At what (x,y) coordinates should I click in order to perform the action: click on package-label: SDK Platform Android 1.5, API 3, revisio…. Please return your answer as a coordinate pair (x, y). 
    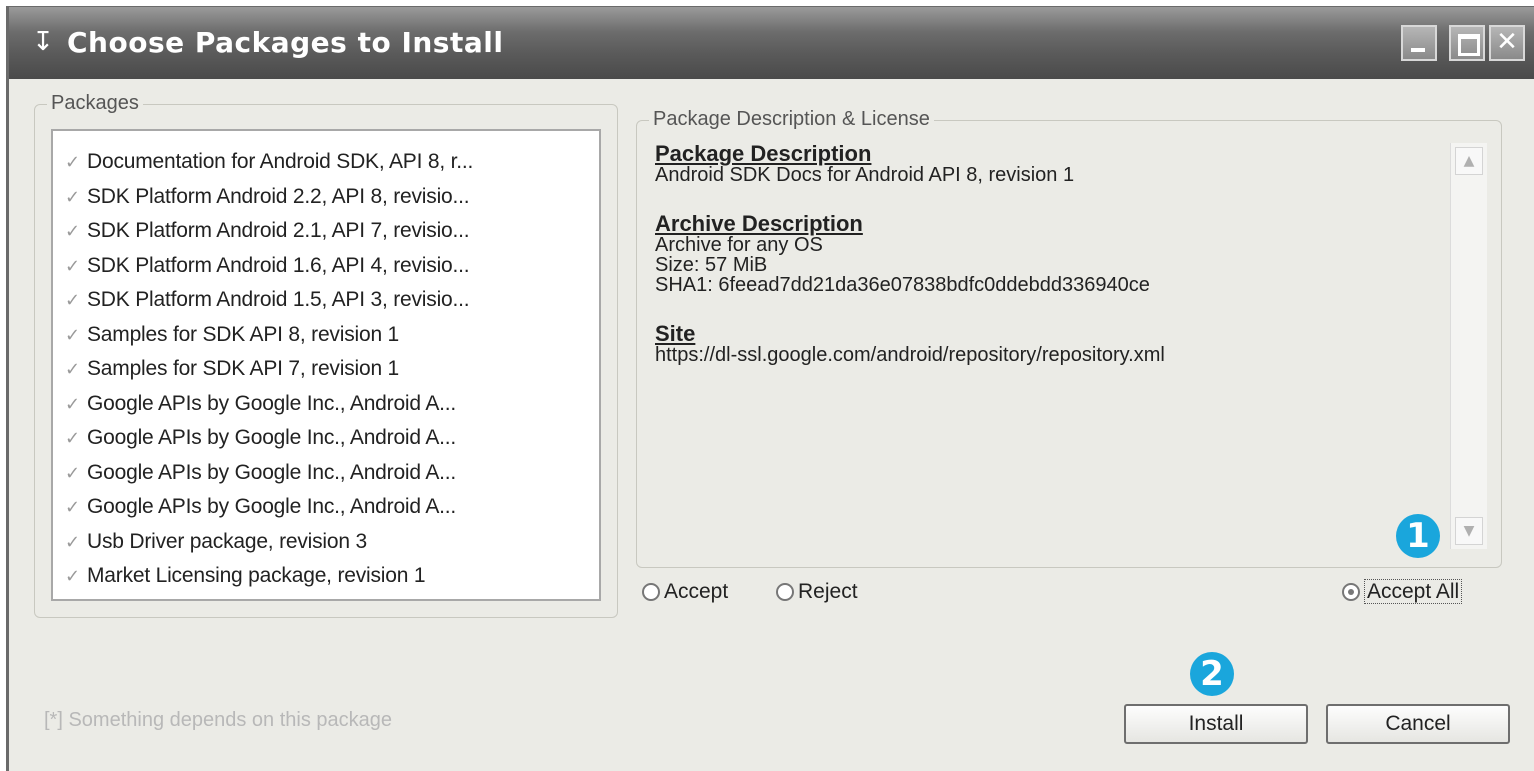
    Looking at the image, I should click on (278, 299).